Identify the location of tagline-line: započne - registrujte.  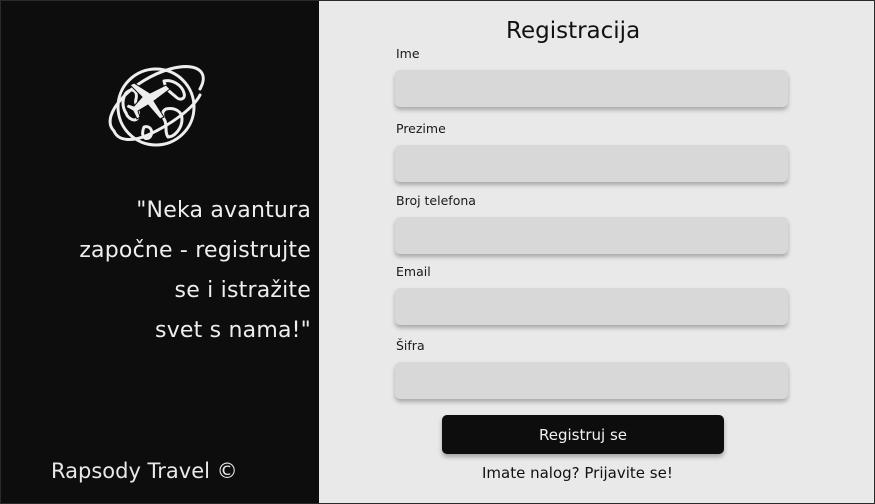
(195, 250).